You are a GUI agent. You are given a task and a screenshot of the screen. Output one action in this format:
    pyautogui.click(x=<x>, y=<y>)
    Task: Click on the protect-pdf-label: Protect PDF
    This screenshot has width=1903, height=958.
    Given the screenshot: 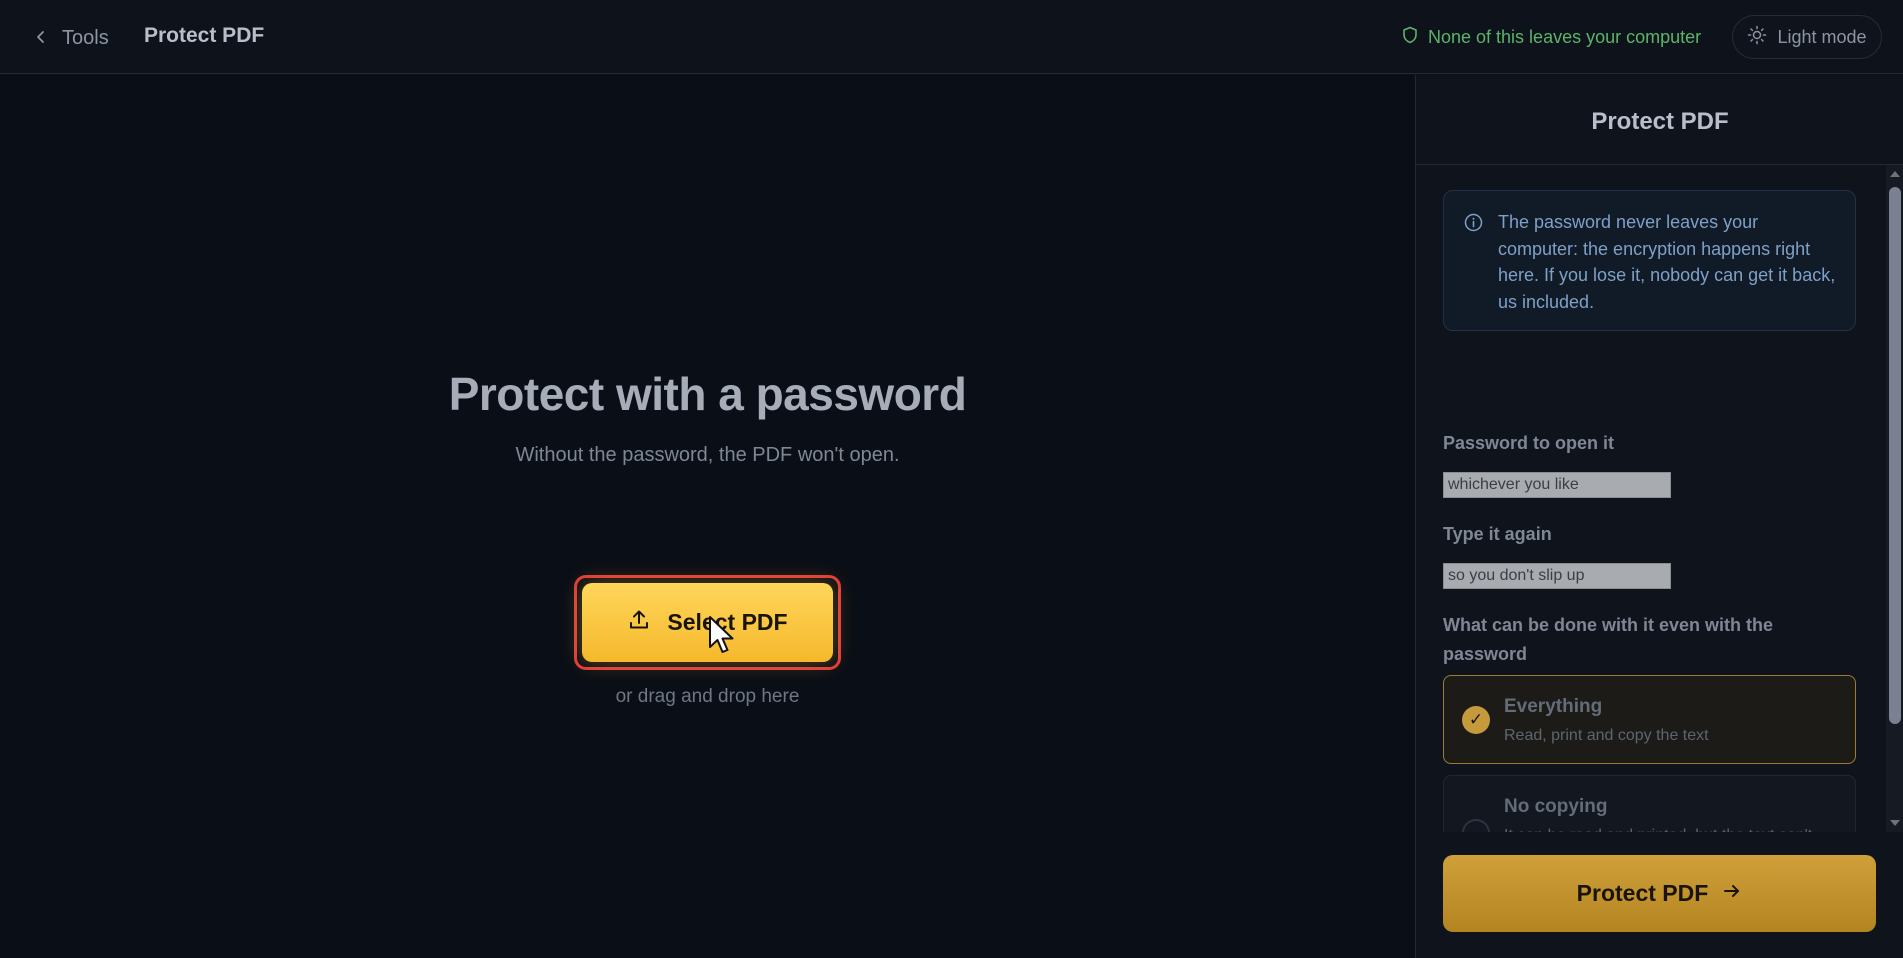 What is the action you would take?
    pyautogui.click(x=1642, y=893)
    